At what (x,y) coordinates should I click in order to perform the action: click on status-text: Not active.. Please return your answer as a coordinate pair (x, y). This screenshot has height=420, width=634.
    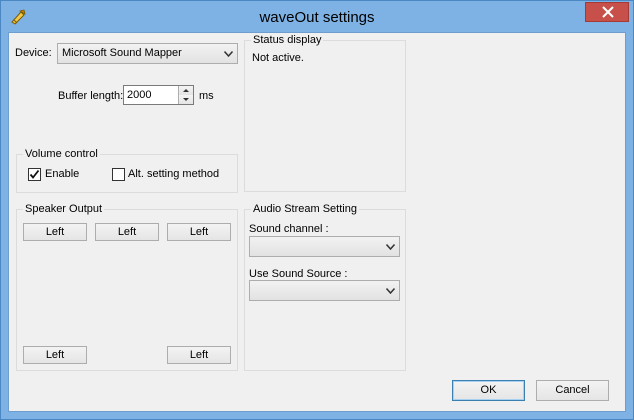
    Looking at the image, I should click on (278, 58).